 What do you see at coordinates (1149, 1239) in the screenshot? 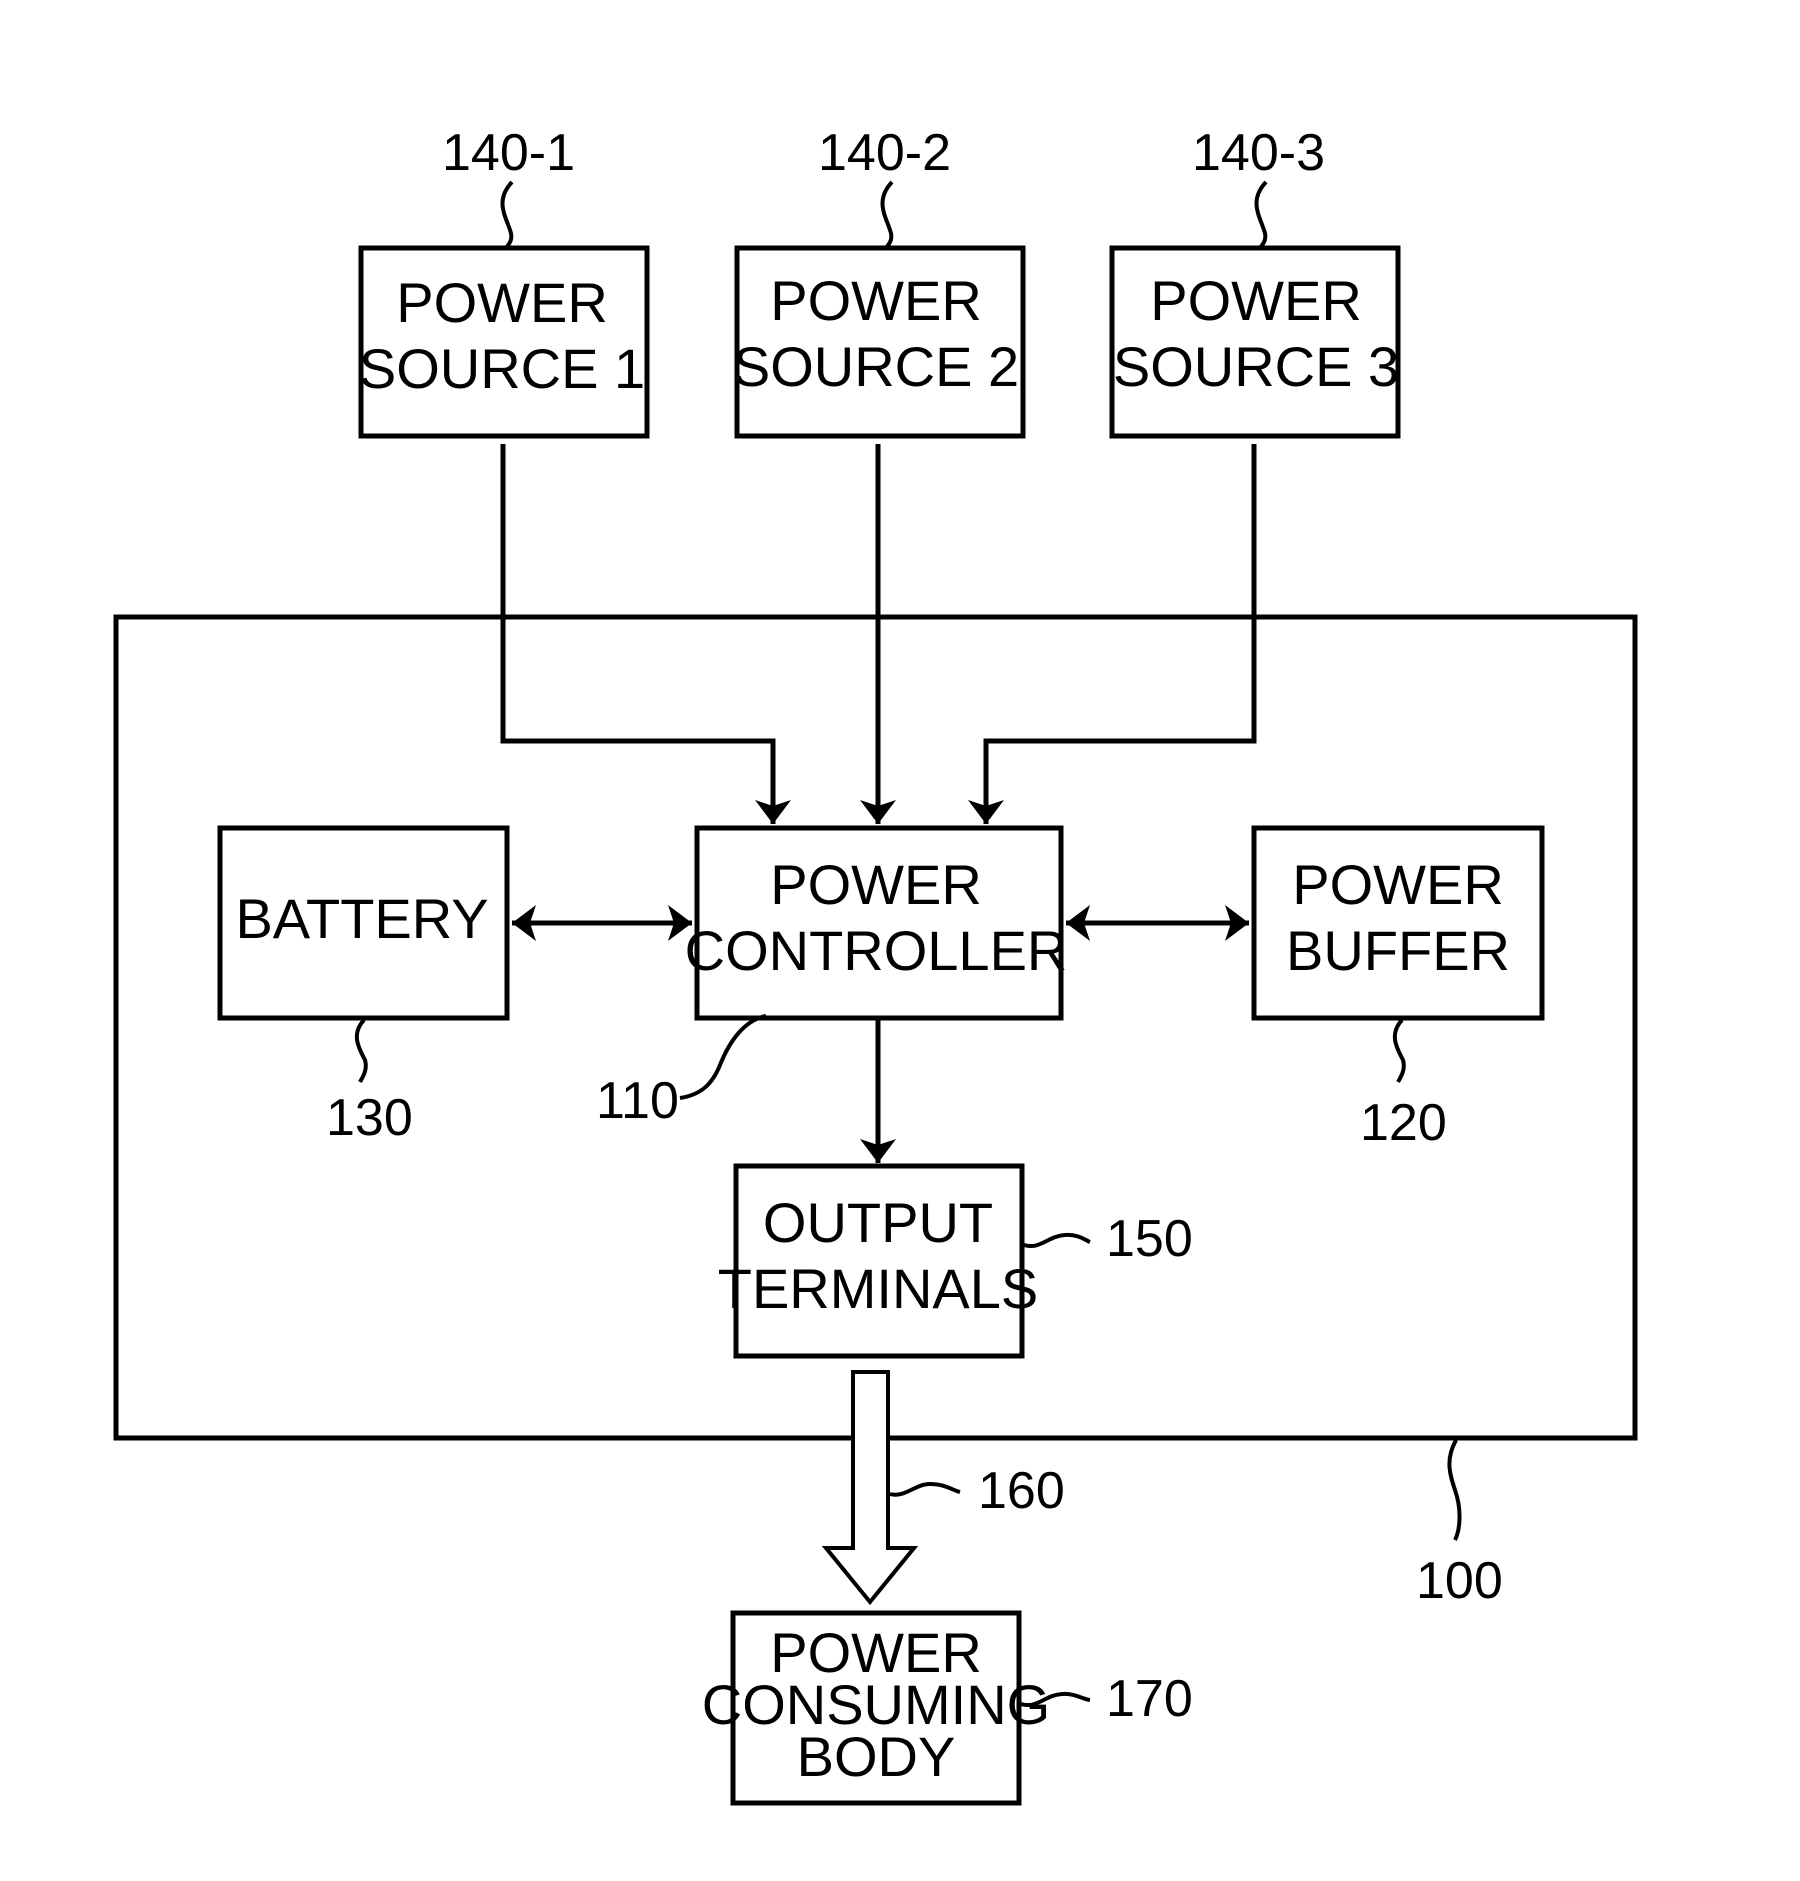
I see `ref-150: 150` at bounding box center [1149, 1239].